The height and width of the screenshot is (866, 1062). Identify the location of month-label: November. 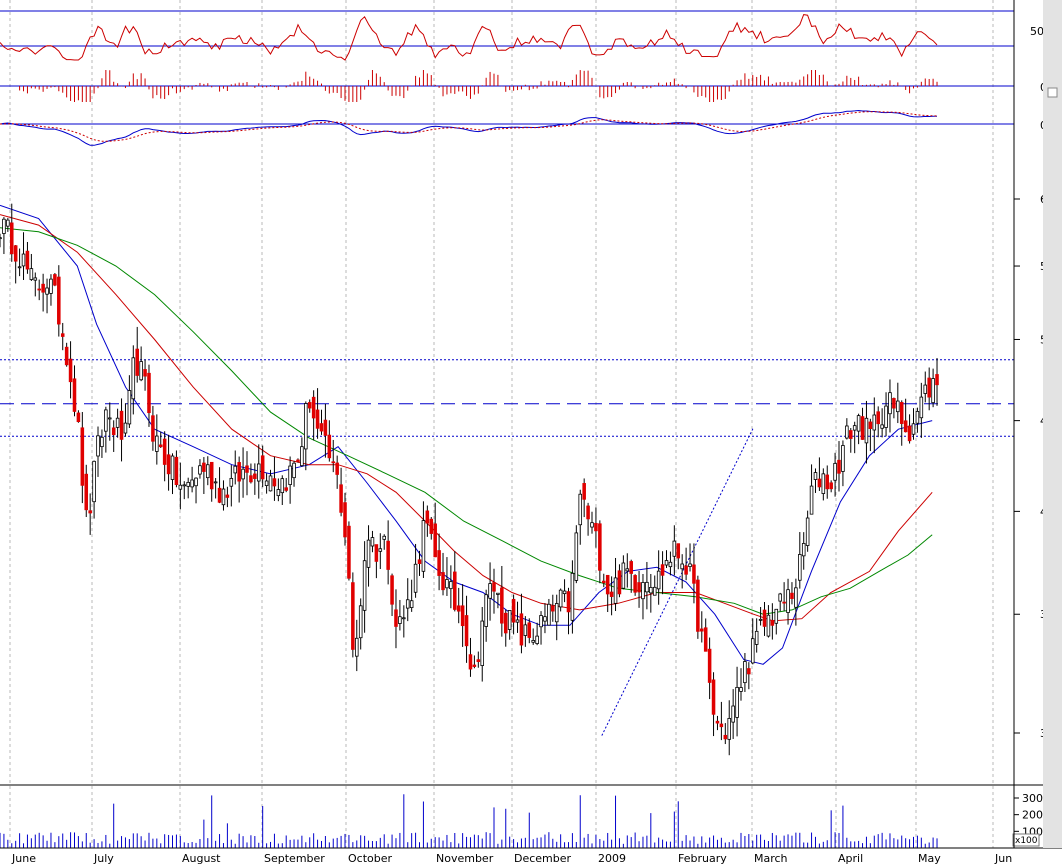
(465, 858).